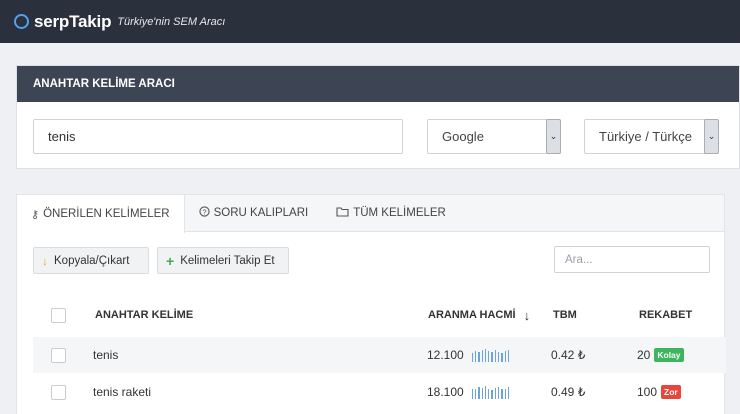 The image size is (740, 414). I want to click on col-cpc: TBM, so click(565, 315).